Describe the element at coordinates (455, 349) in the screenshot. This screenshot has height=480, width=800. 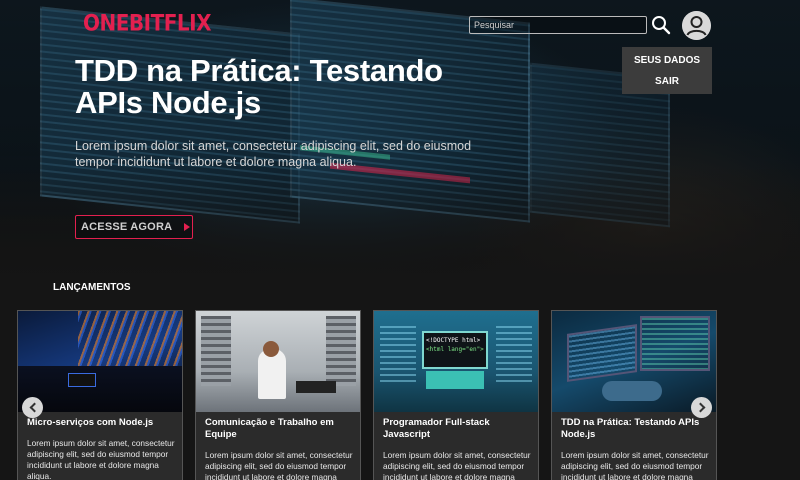
I see `thumbnail-code-line: <html lang="en">` at that location.